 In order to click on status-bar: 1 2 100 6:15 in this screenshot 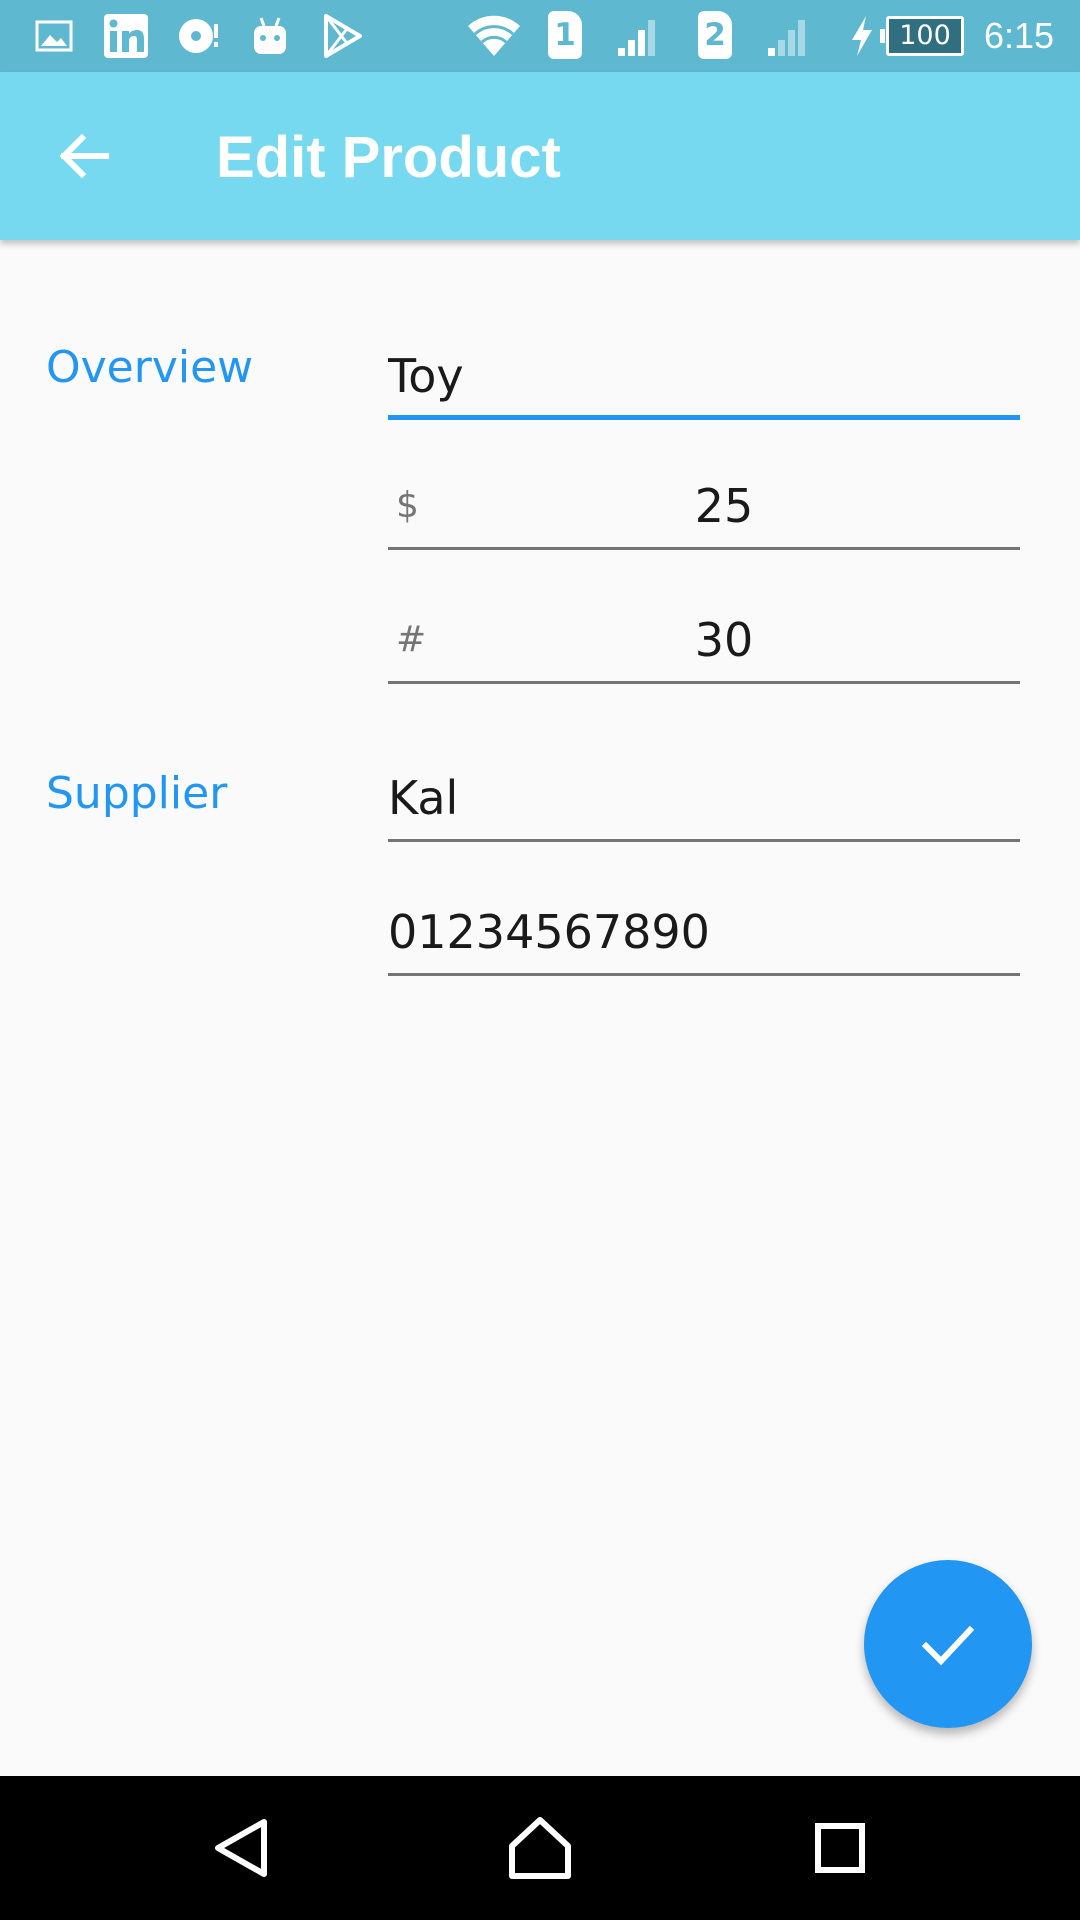, I will do `click(540, 36)`.